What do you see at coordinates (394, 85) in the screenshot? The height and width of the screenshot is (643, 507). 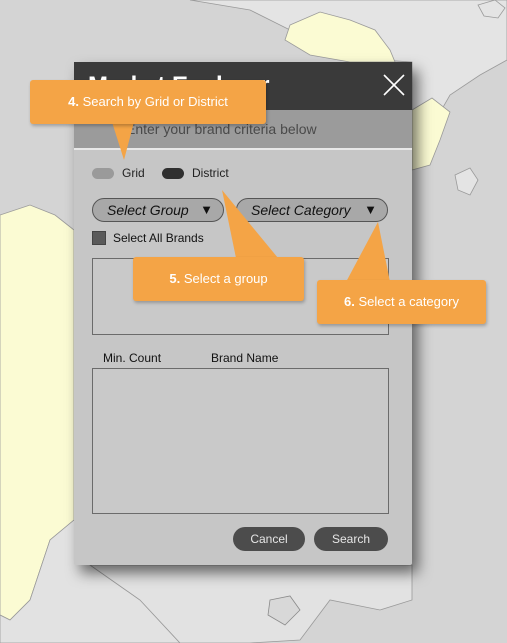 I see `close-icon` at bounding box center [394, 85].